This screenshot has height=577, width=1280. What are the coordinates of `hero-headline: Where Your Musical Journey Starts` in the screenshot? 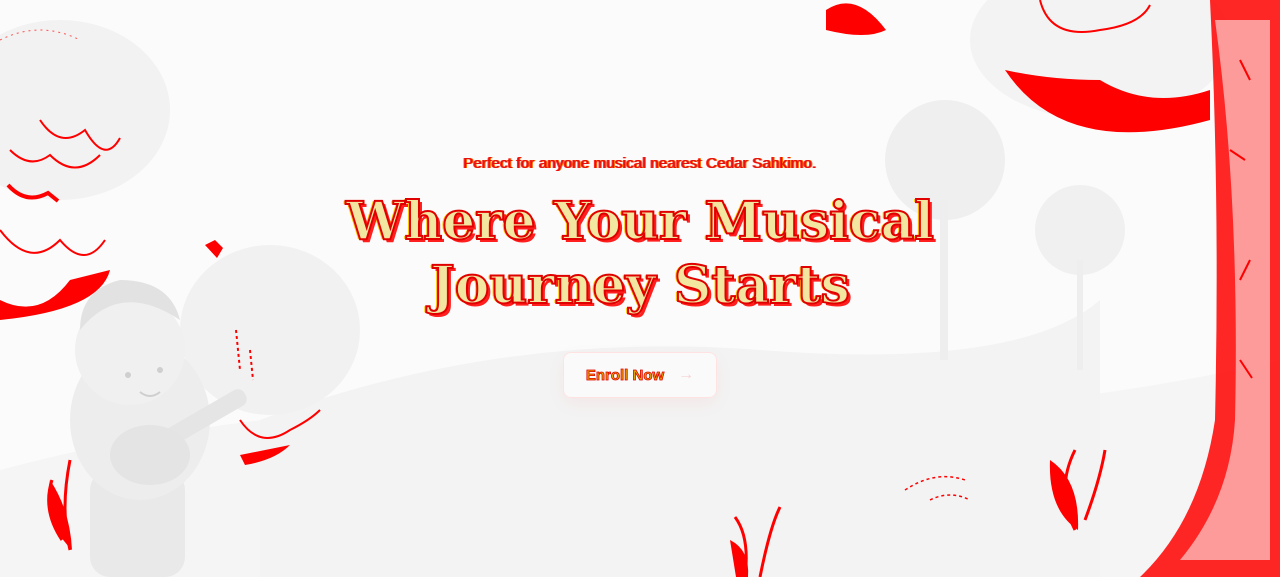 It's located at (640, 253).